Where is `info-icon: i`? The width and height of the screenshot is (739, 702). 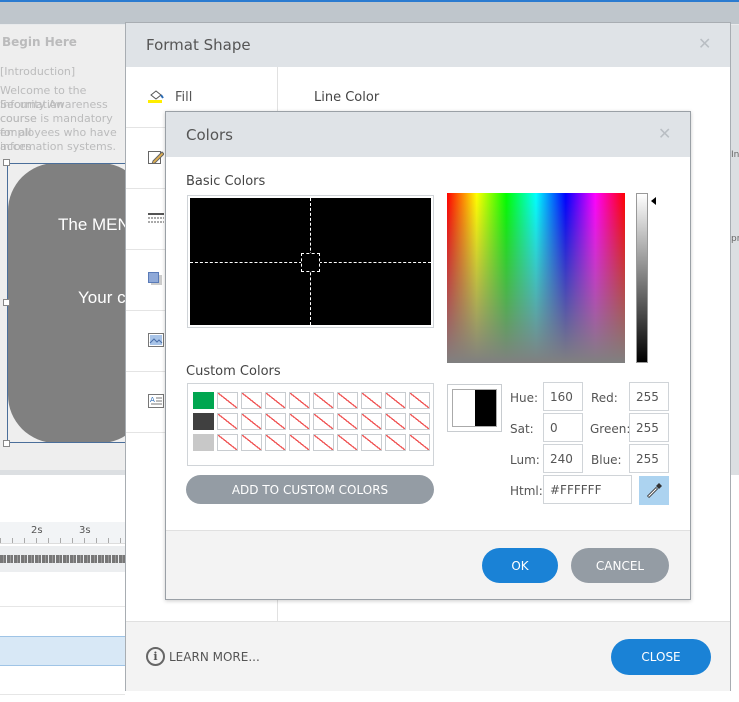 info-icon: i is located at coordinates (155, 656).